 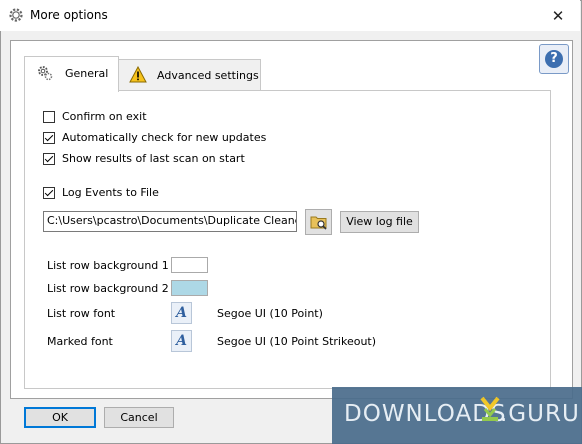 I want to click on view-log-button: View log file, so click(x=379, y=222).